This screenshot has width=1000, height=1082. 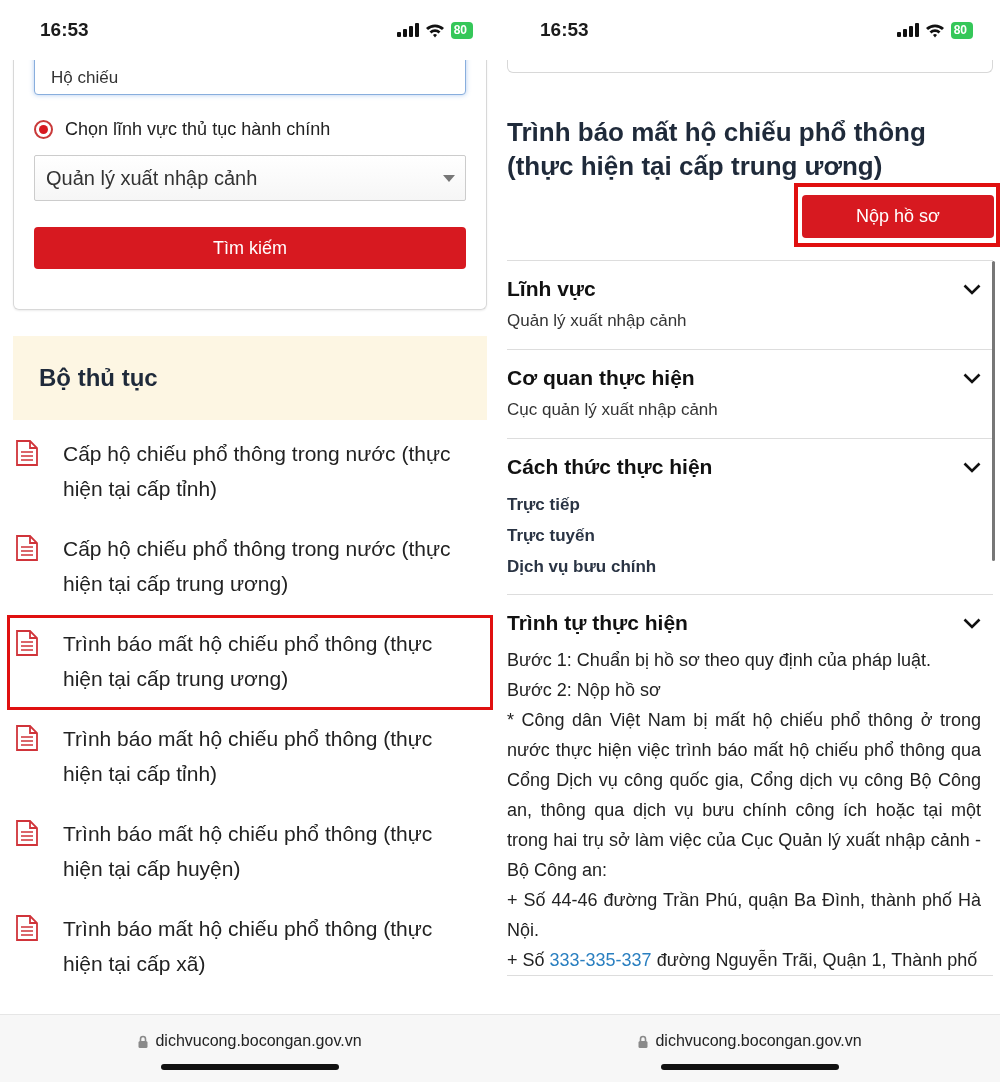 I want to click on method-option: Trực tuyến, so click(x=744, y=535).